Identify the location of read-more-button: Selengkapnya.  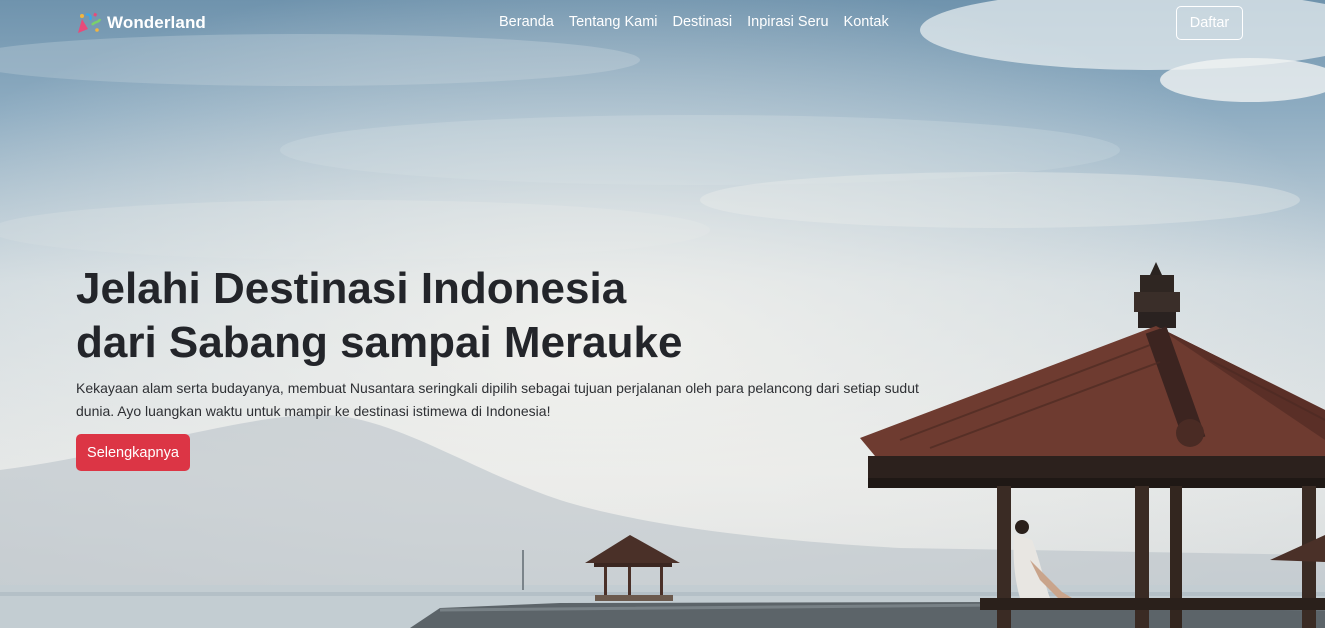
(133, 452).